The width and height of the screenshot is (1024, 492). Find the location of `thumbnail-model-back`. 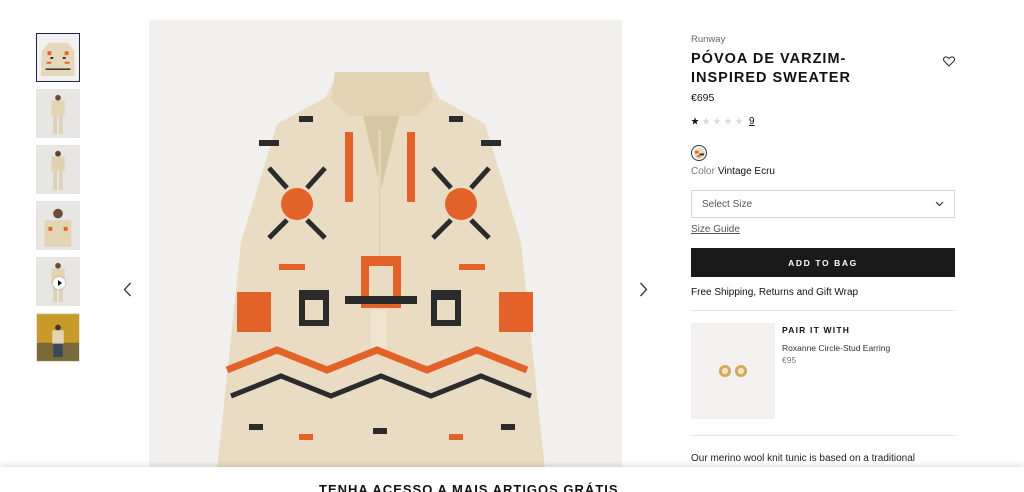

thumbnail-model-back is located at coordinates (58, 169).